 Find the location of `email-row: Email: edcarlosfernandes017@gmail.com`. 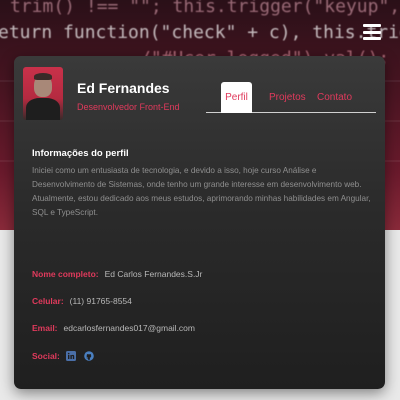

email-row: Email: edcarlosfernandes017@gmail.com is located at coordinates (113, 328).